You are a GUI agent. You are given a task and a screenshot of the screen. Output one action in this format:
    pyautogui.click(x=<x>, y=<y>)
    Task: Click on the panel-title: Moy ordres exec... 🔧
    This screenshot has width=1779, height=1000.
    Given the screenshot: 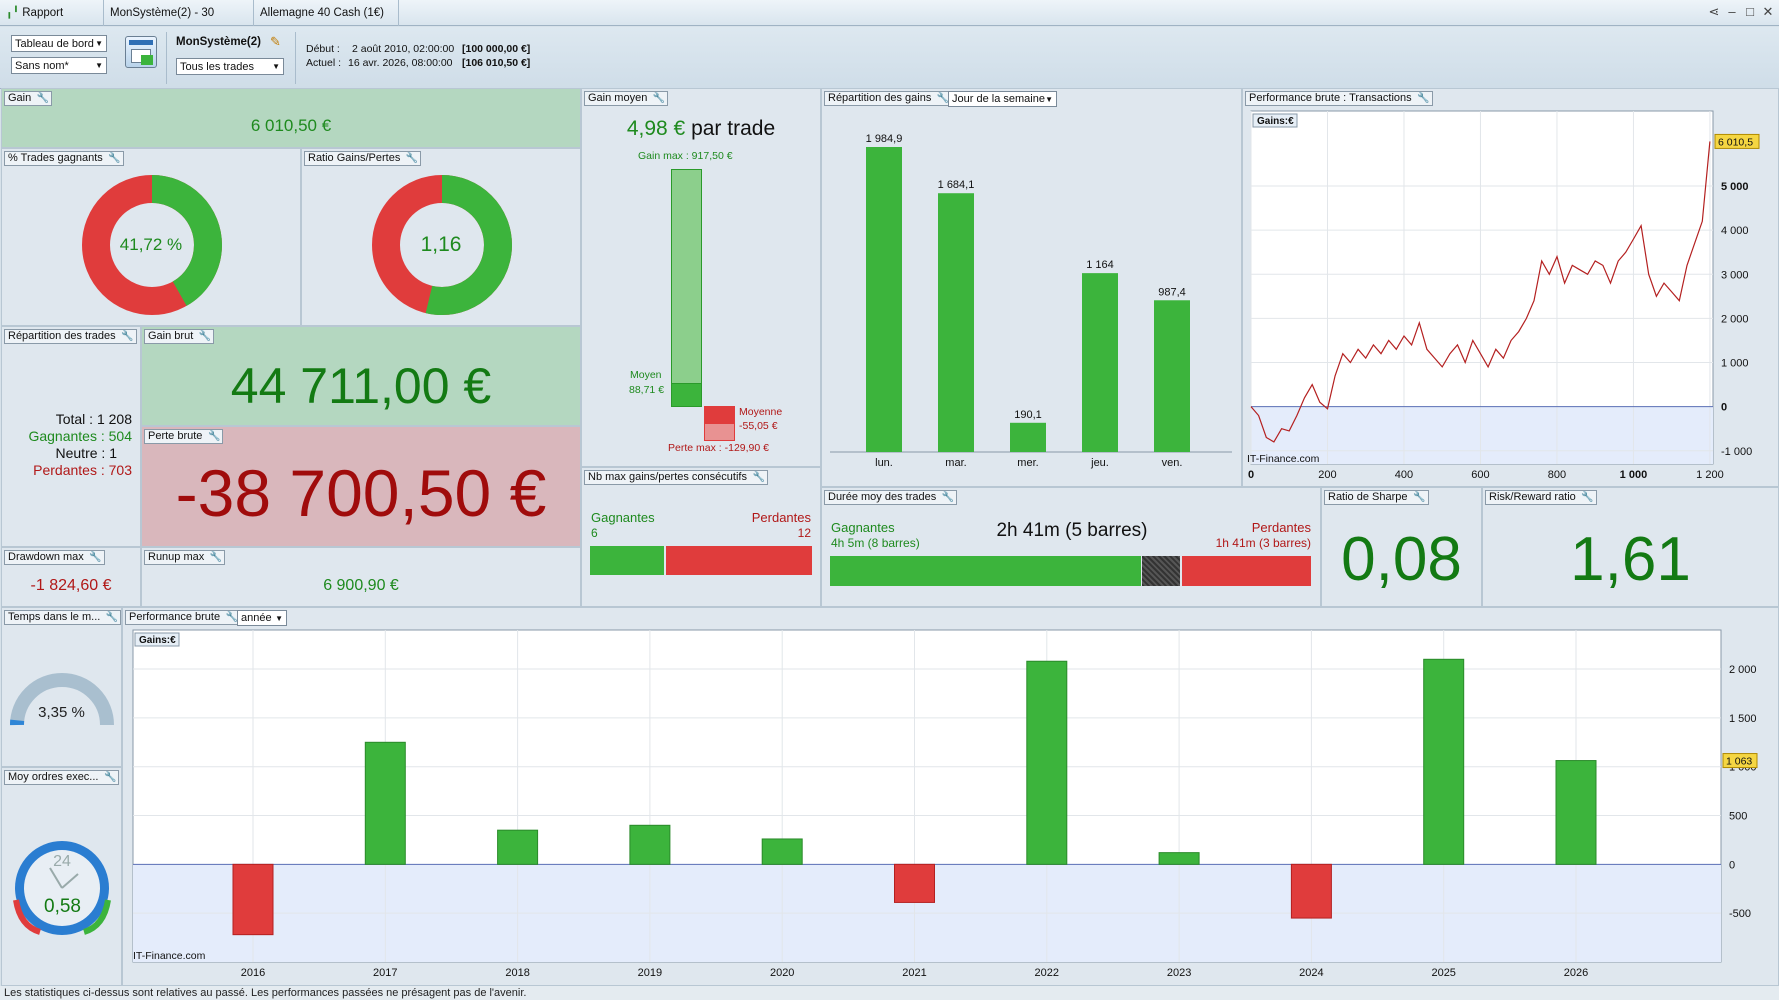 What is the action you would take?
    pyautogui.click(x=62, y=777)
    